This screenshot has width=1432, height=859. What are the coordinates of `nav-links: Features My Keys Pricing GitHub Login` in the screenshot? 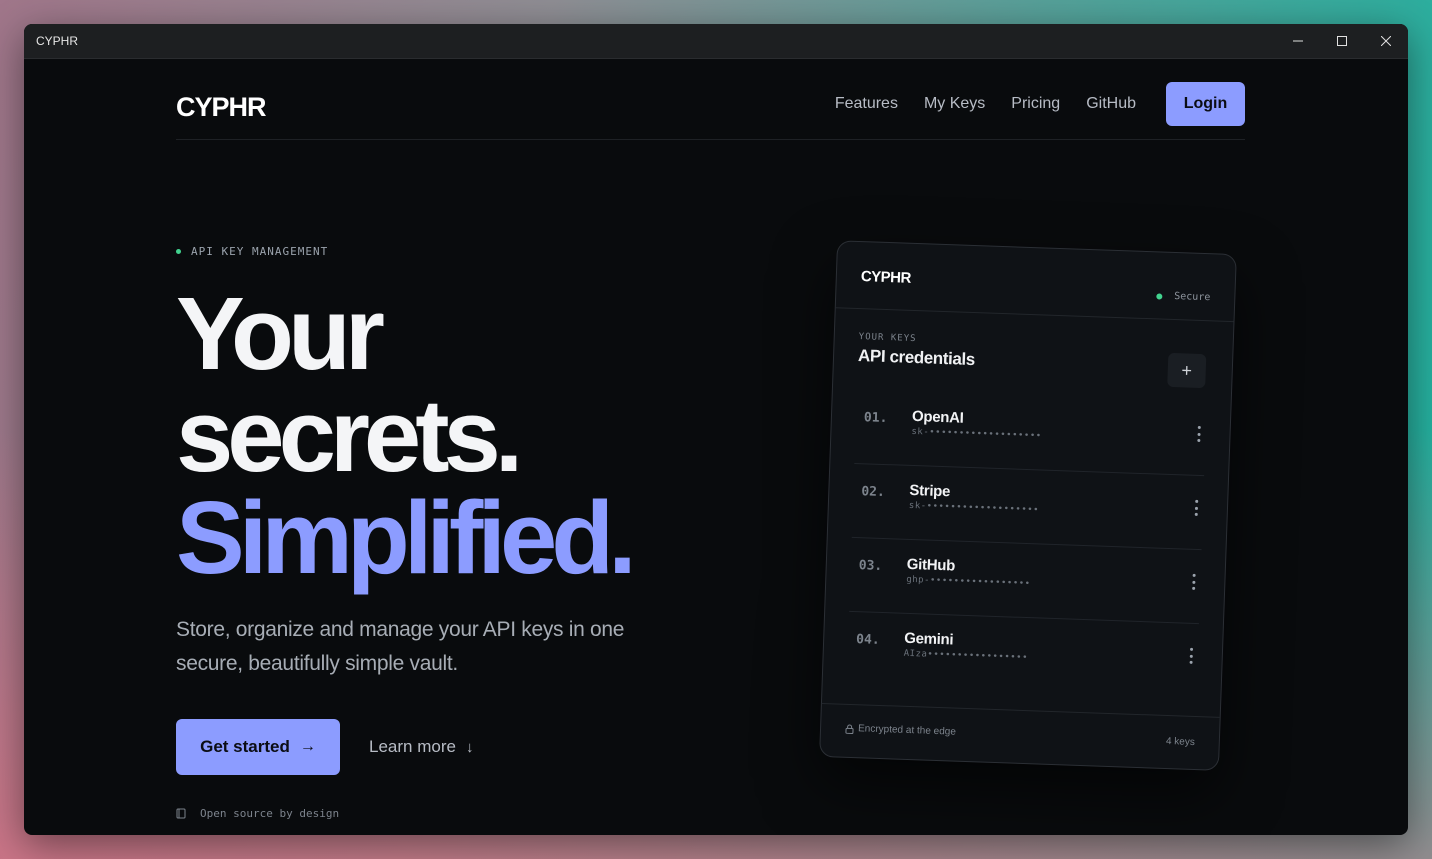 It's located at (1040, 104).